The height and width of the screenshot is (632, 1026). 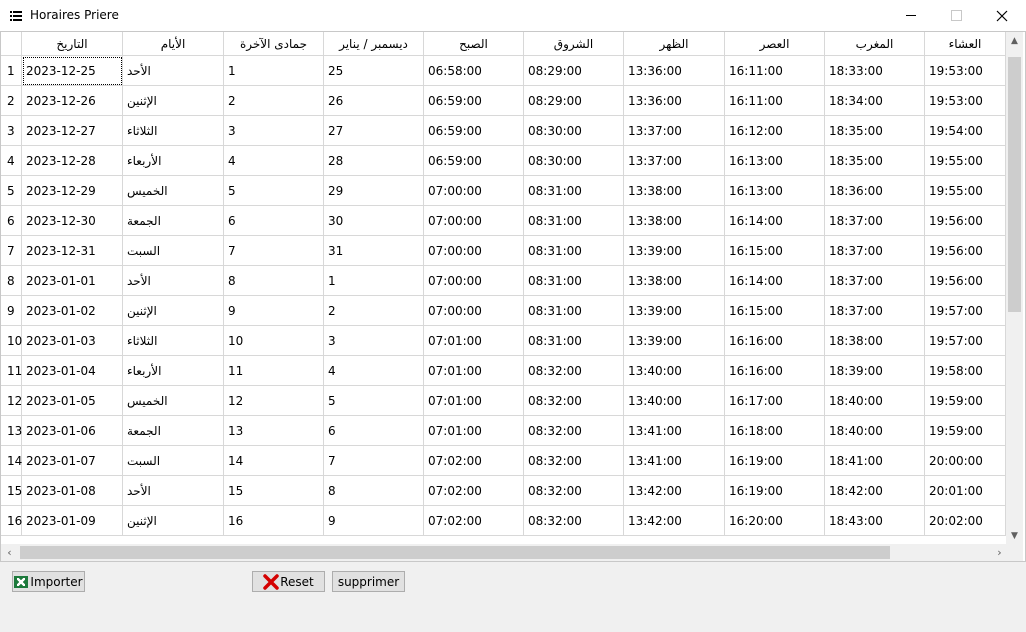 What do you see at coordinates (274, 431) in the screenshot?
I see `table-cell: 13` at bounding box center [274, 431].